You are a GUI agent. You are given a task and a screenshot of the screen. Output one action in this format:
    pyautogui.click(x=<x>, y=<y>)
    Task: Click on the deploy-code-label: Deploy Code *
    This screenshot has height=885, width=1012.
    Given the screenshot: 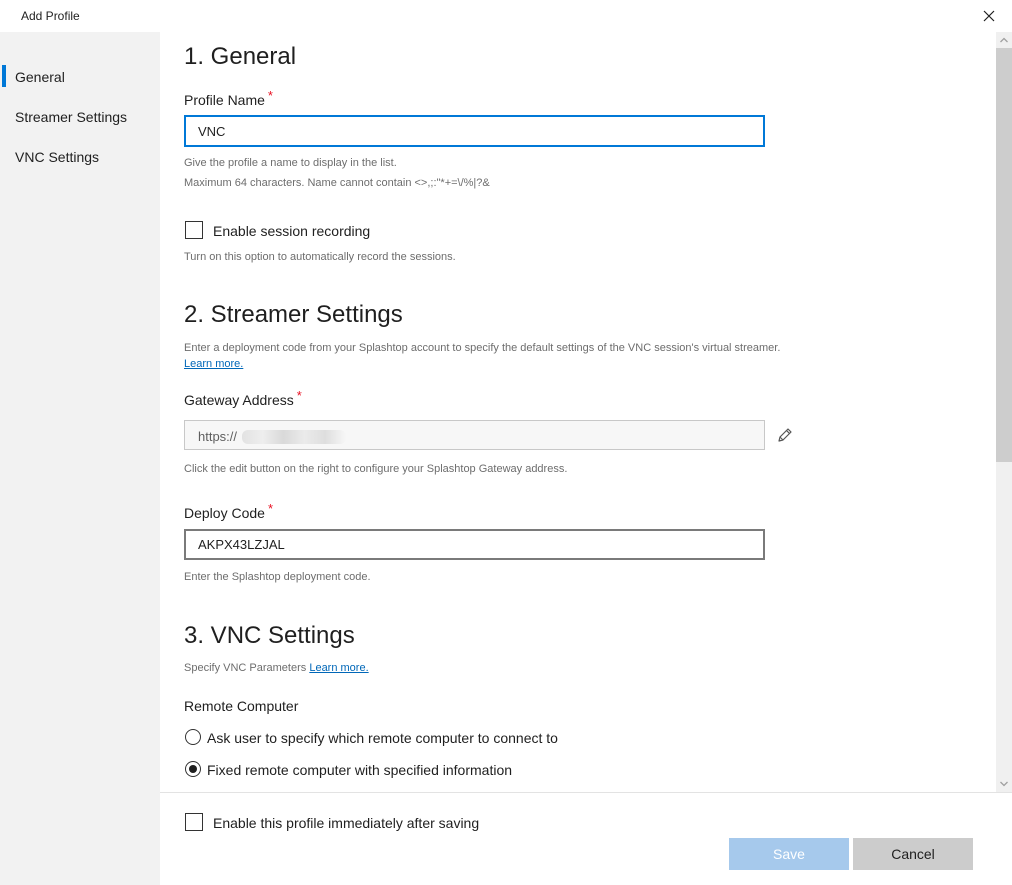 What is the action you would take?
    pyautogui.click(x=228, y=511)
    